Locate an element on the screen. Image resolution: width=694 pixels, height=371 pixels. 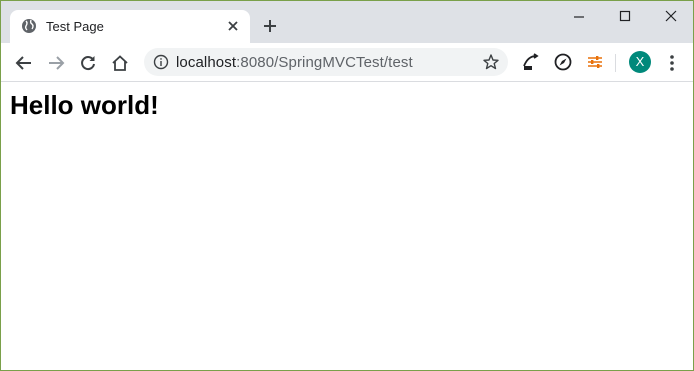
bookmark-star-icon is located at coordinates (491, 62).